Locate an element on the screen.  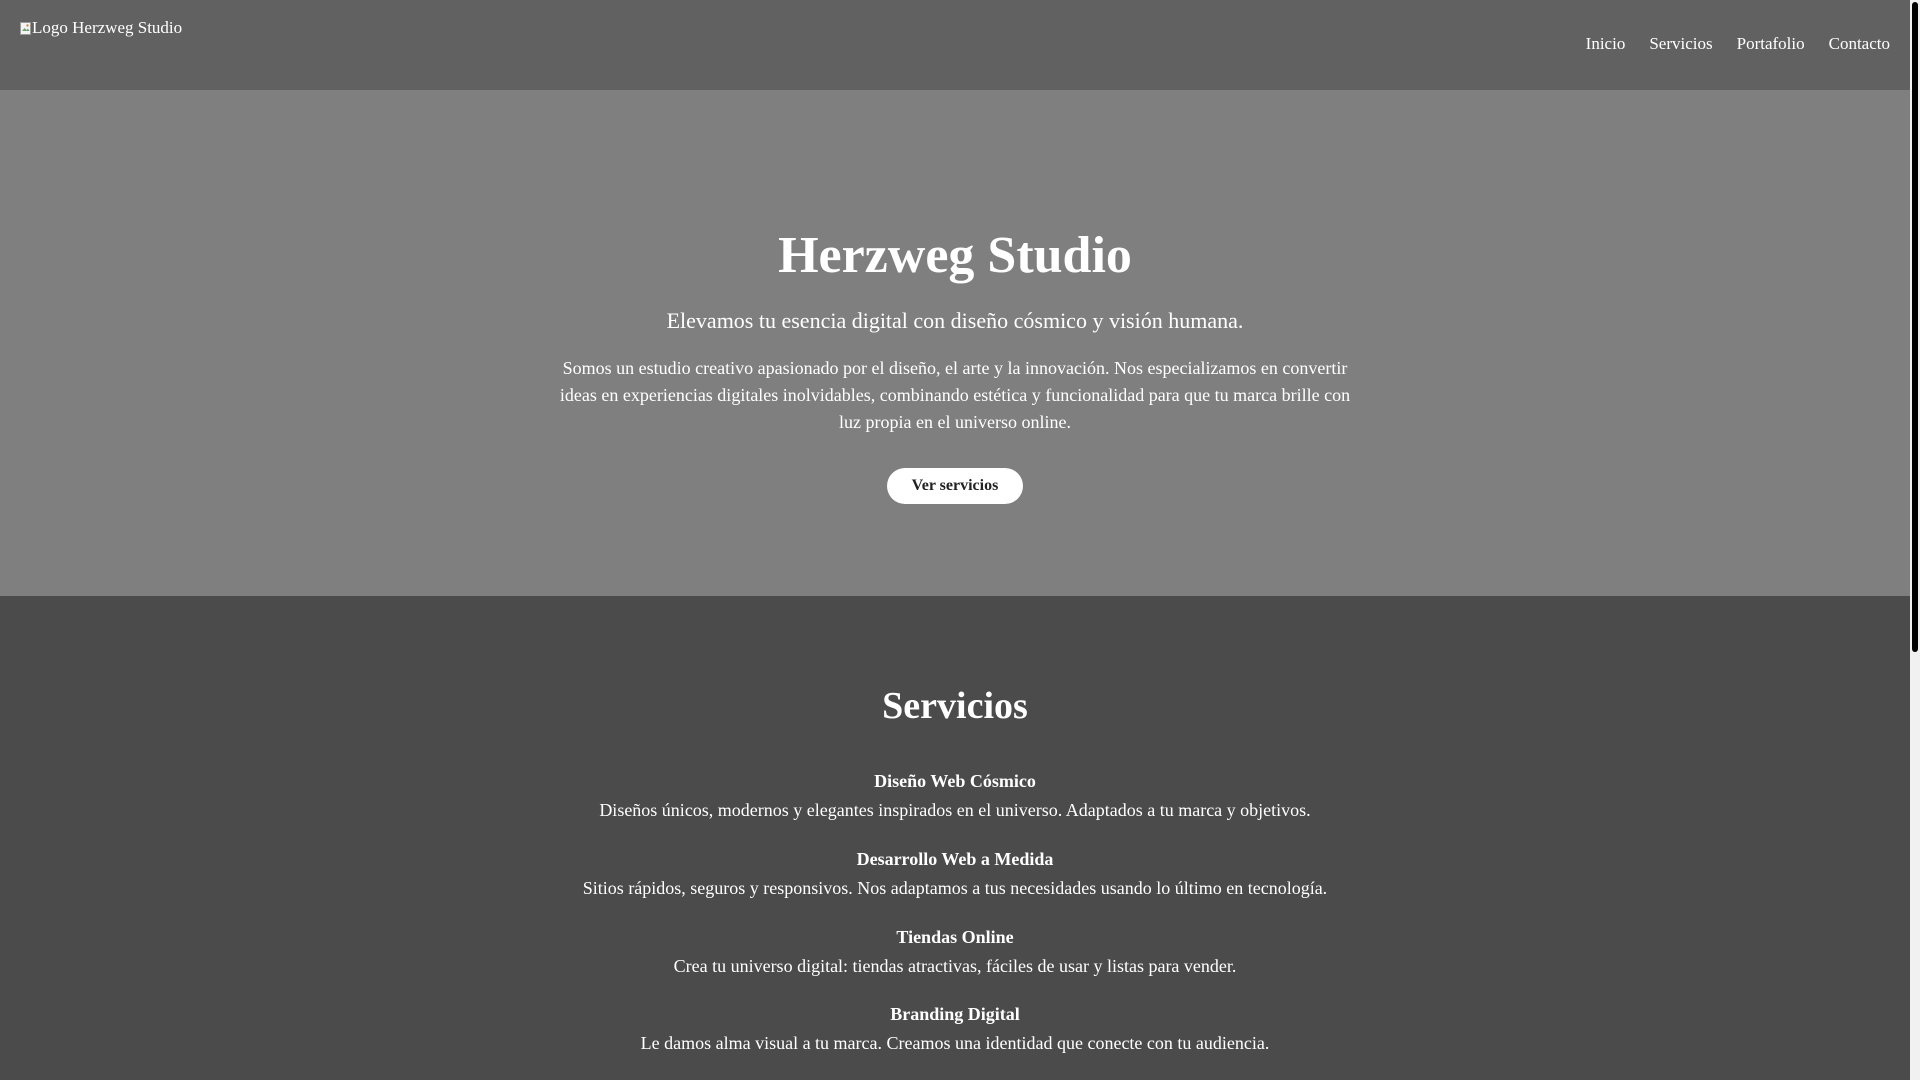
nav-link-servicios: Servicios is located at coordinates (1680, 44).